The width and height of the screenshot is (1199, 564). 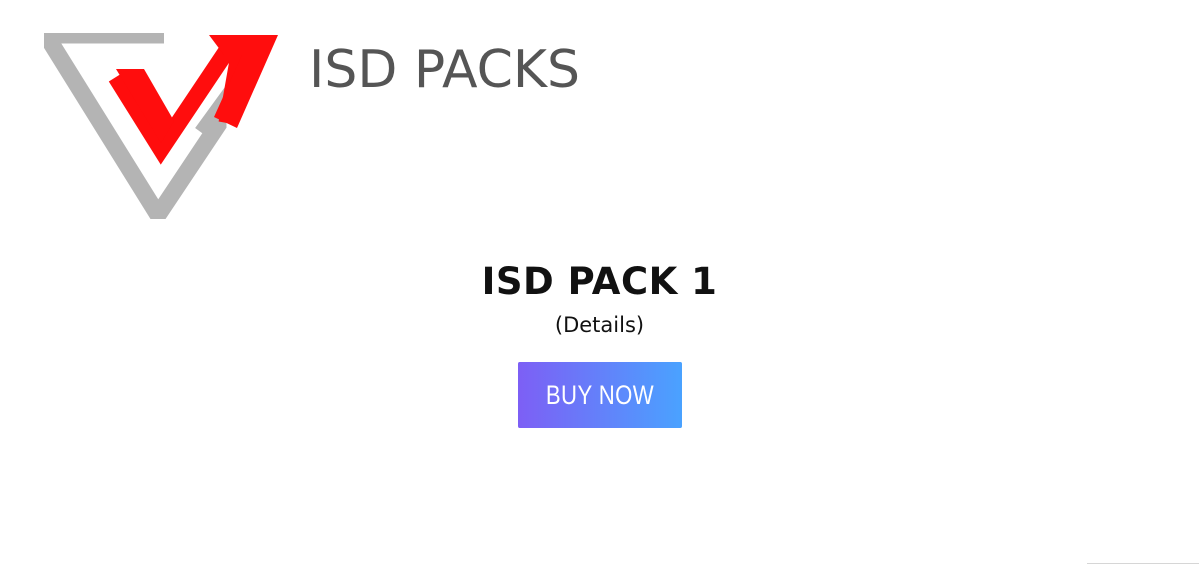 I want to click on buy-now-label: BUY NOW, so click(x=599, y=395).